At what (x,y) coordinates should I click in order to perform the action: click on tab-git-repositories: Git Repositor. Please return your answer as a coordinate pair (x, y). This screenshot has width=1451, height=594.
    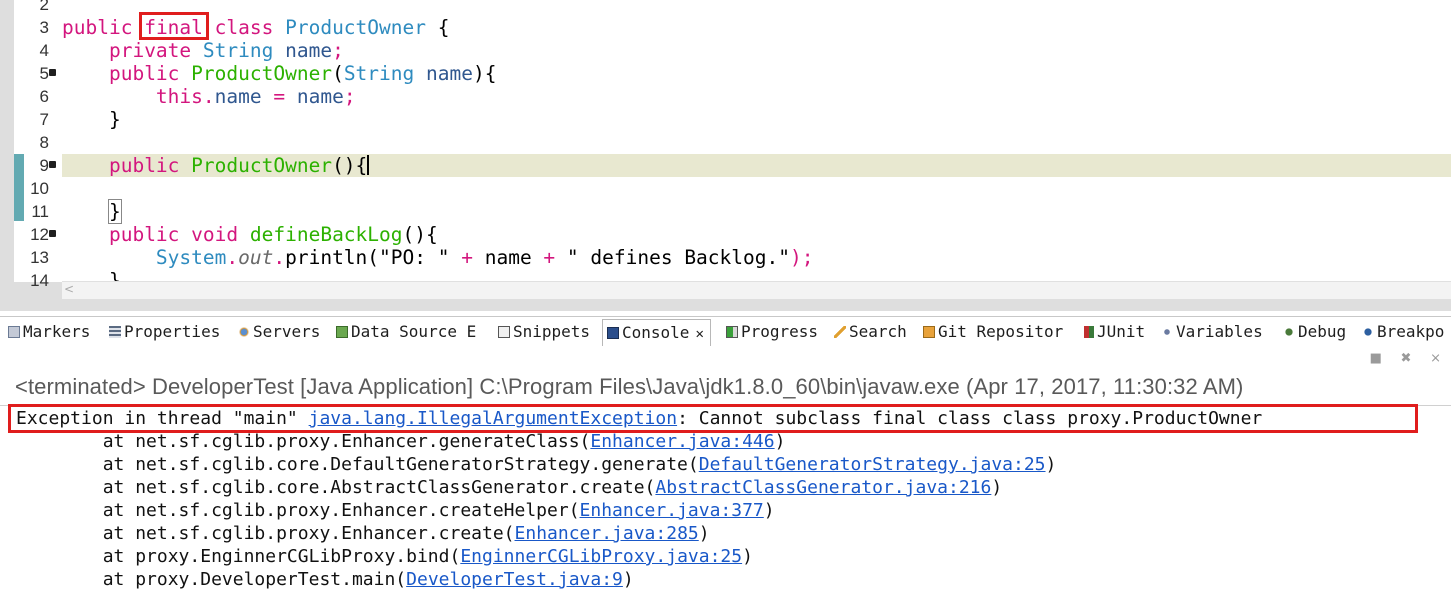
    Looking at the image, I should click on (993, 332).